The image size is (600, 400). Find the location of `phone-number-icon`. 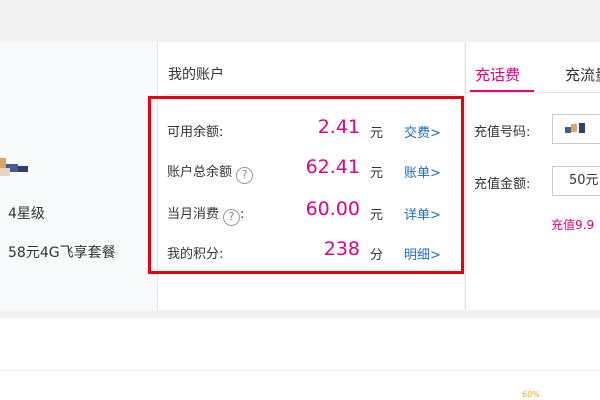

phone-number-icon is located at coordinates (575, 128).